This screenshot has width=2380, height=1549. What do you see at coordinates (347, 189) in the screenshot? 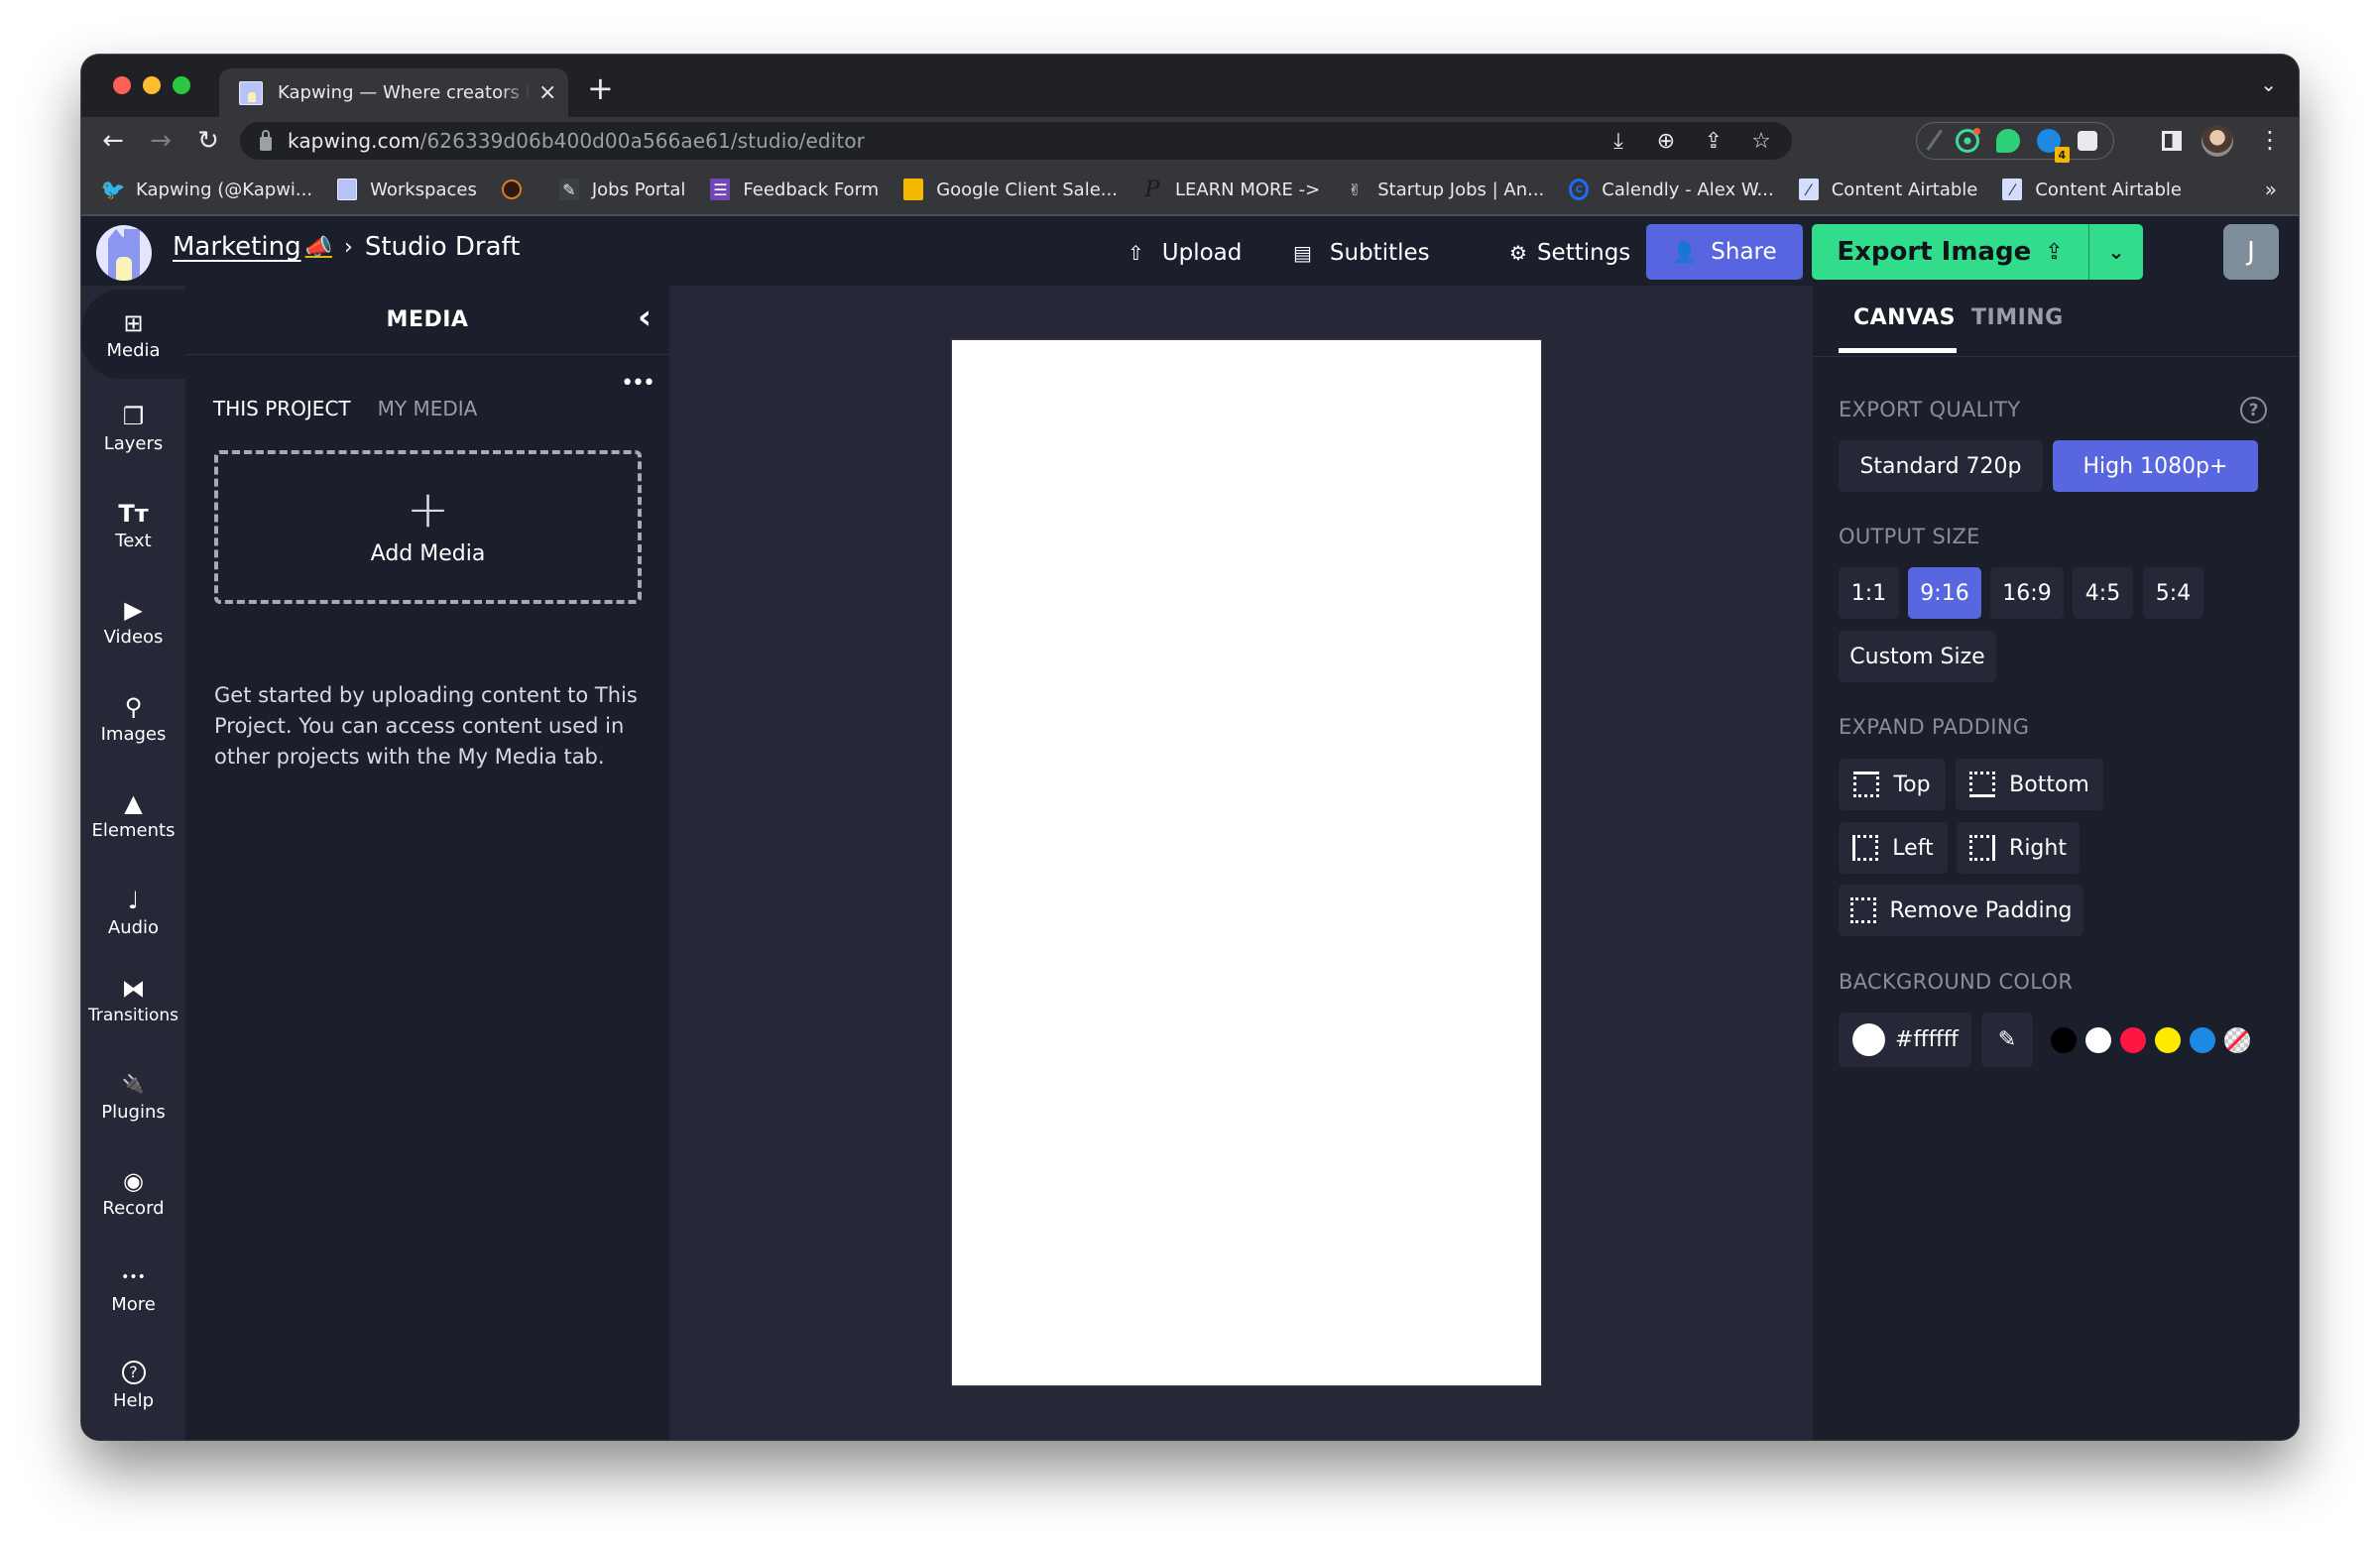
I see `kapwing-icon` at bounding box center [347, 189].